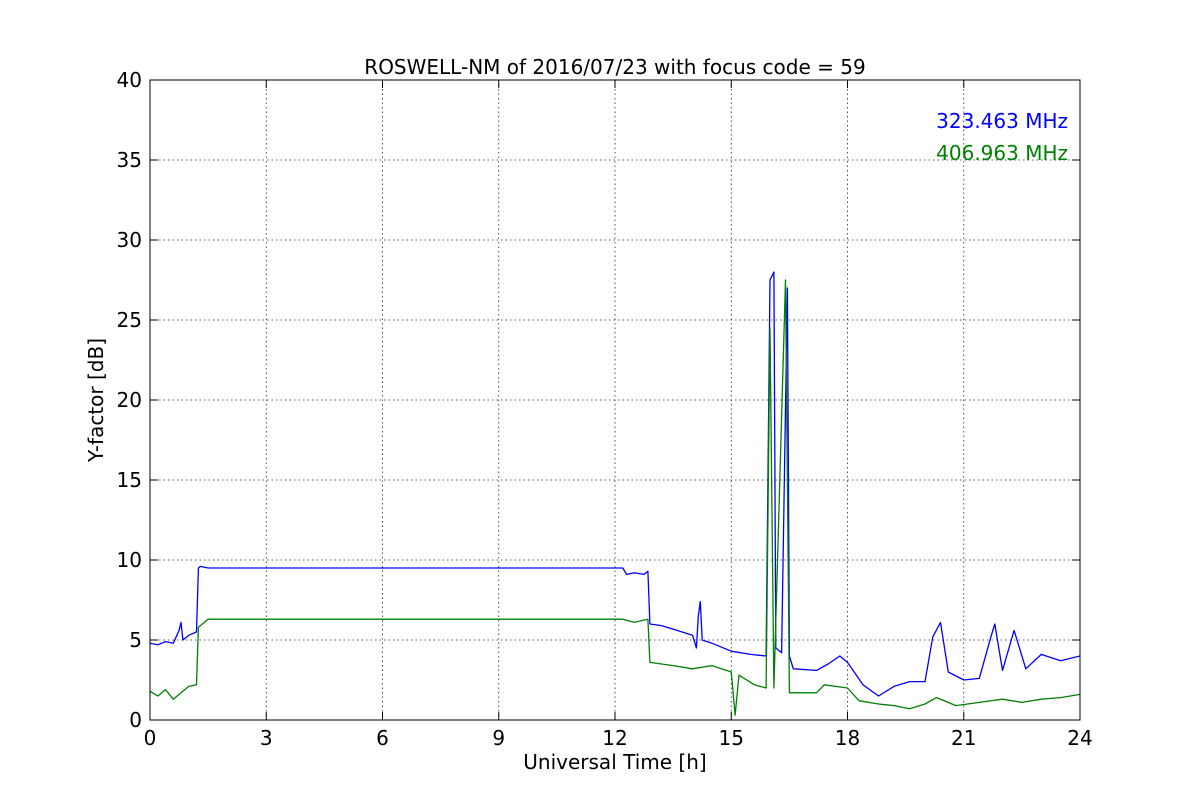  What do you see at coordinates (135, 720) in the screenshot?
I see `y-tick-label: 0` at bounding box center [135, 720].